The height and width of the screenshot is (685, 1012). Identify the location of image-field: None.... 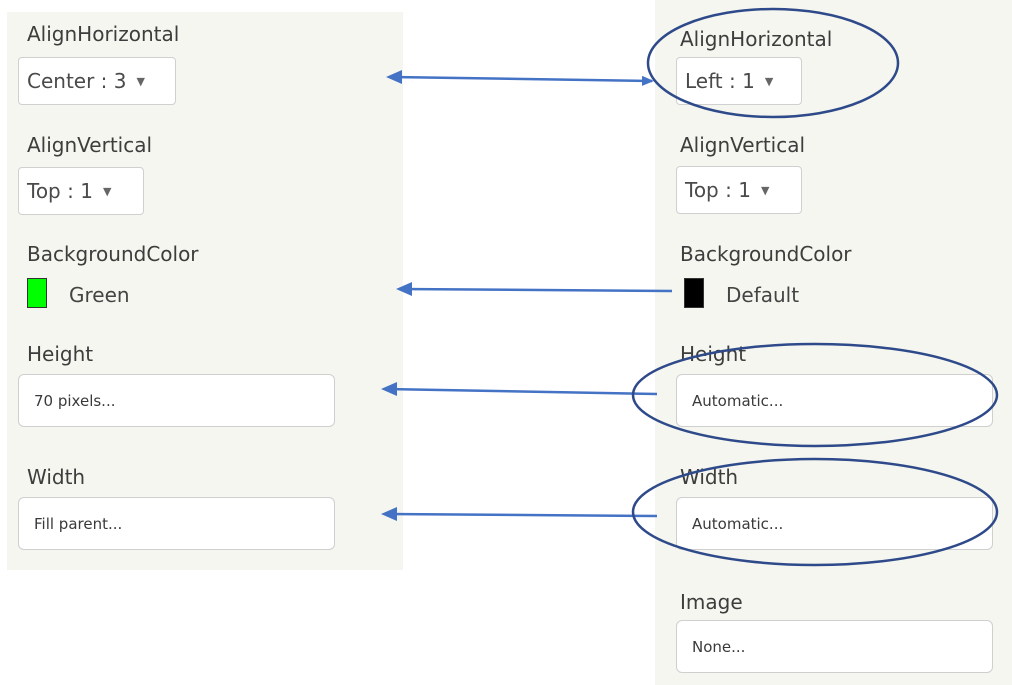
(834, 646).